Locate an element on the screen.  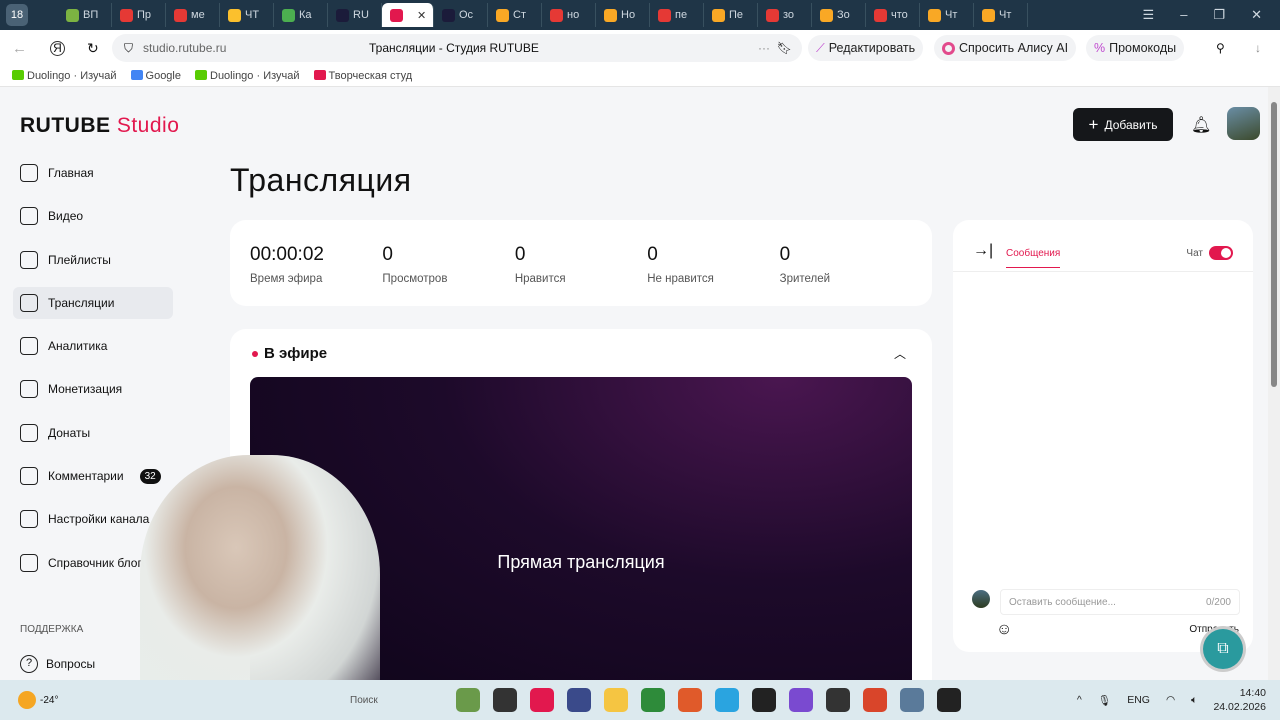
stat-item: 0 Не нравится is located at coordinates (713, 264).